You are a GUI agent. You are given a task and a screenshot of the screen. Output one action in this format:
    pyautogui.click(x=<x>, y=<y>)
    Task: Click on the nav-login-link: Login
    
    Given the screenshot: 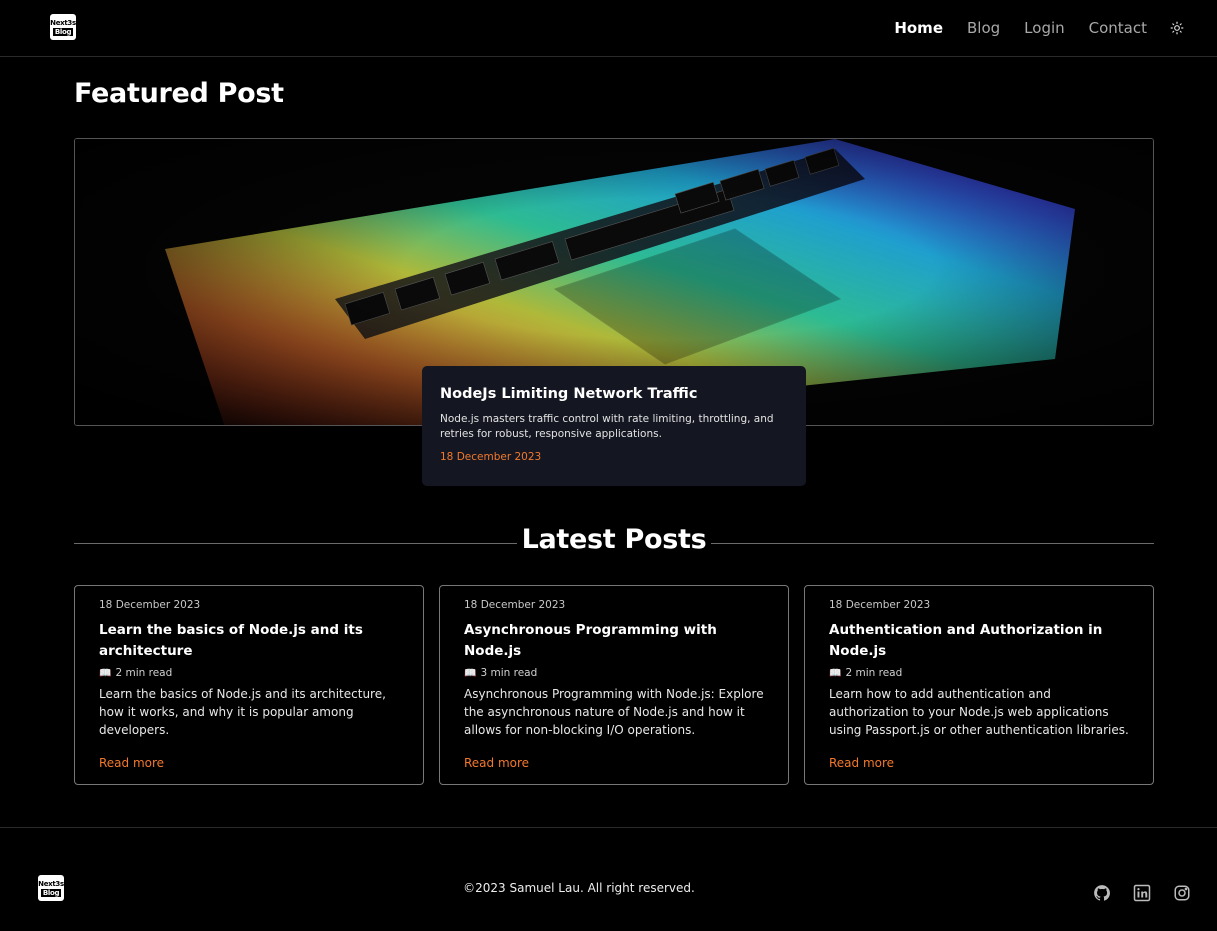 What is the action you would take?
    pyautogui.click(x=1044, y=28)
    